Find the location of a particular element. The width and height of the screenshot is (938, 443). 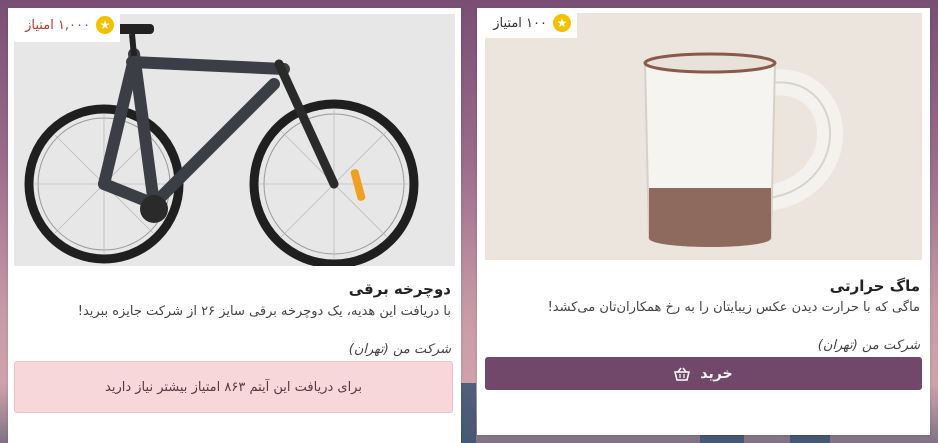

buy-button: خرید is located at coordinates (703, 373).